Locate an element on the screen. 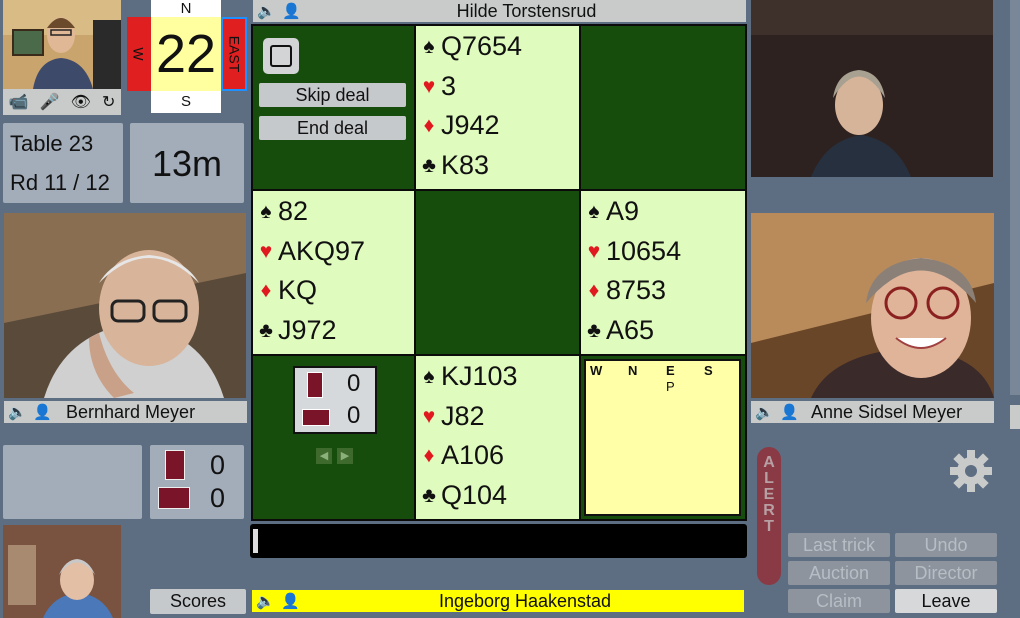 The width and height of the screenshot is (1020, 618). tricks-ns-card-icon is located at coordinates (315, 385).